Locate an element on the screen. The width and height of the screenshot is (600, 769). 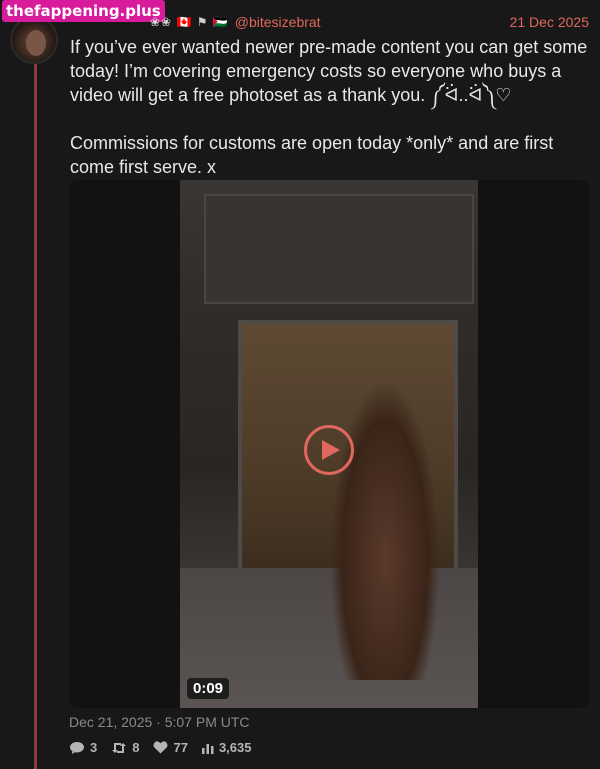
reply-stat: 3 is located at coordinates (83, 747).